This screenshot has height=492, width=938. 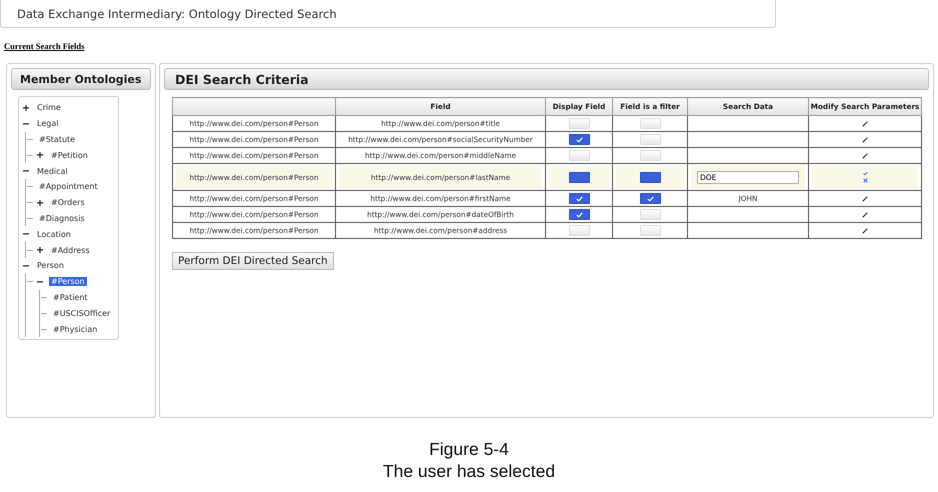 What do you see at coordinates (68, 281) in the screenshot?
I see `tree-item: #Person` at bounding box center [68, 281].